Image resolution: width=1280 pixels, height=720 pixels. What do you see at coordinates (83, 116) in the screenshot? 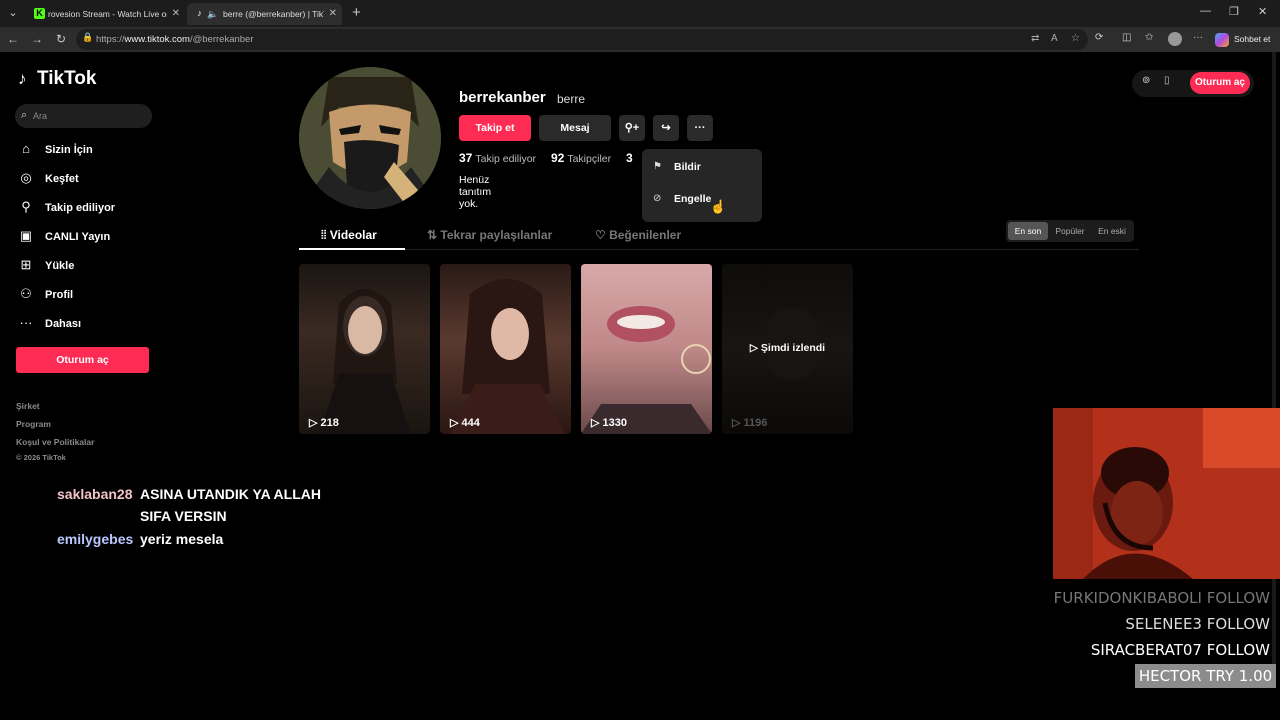
I see `search-input: ⌕ Ara` at bounding box center [83, 116].